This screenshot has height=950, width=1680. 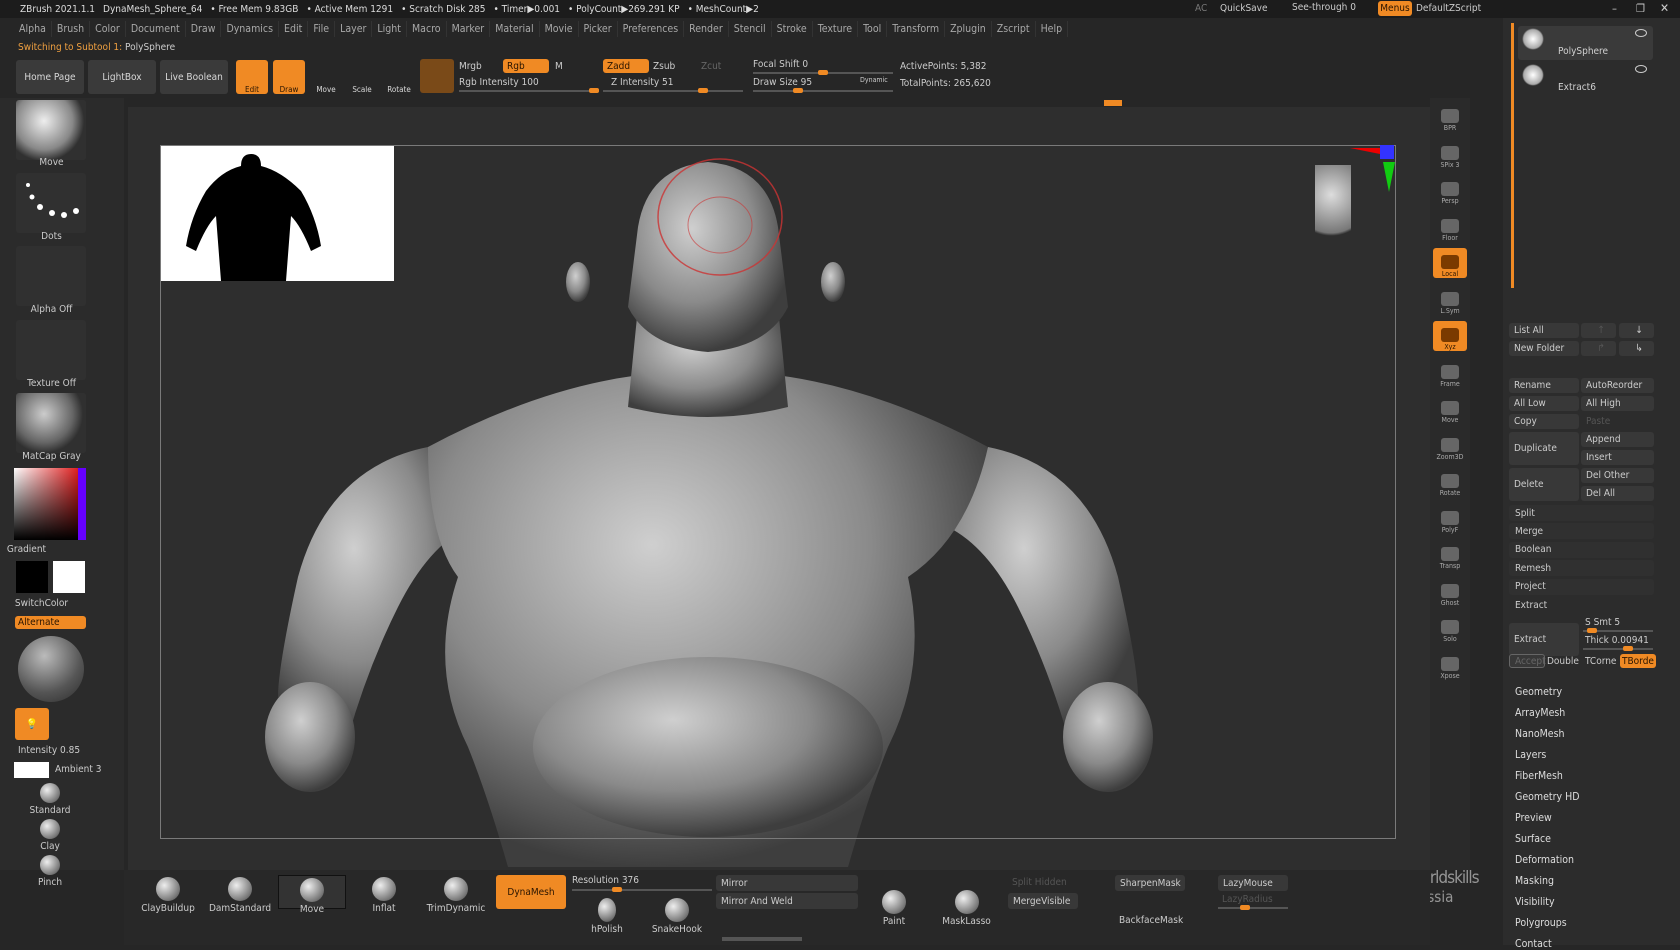 What do you see at coordinates (1450, 555) in the screenshot?
I see `shelf-transp: Transp` at bounding box center [1450, 555].